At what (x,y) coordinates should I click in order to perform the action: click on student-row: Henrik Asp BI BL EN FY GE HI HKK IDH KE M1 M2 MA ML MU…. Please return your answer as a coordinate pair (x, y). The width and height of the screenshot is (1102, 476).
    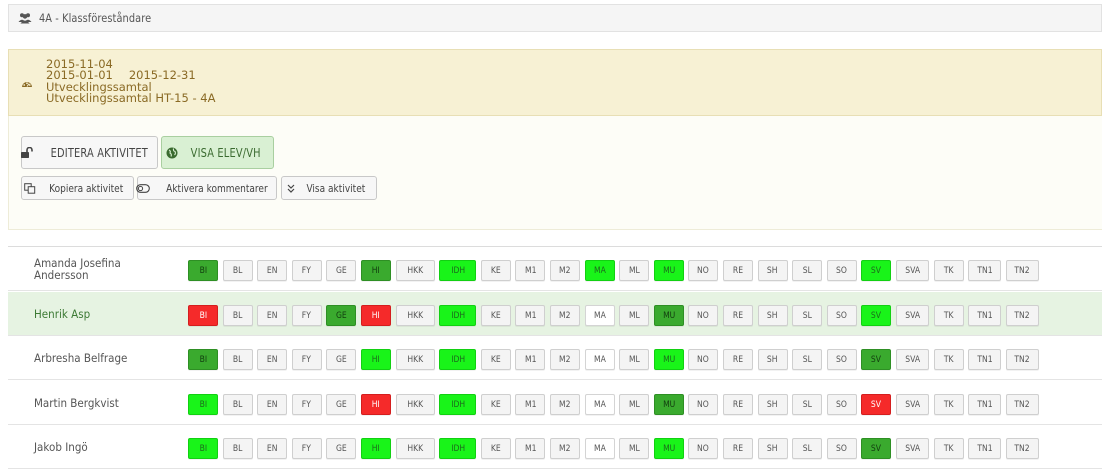
    Looking at the image, I should click on (555, 314).